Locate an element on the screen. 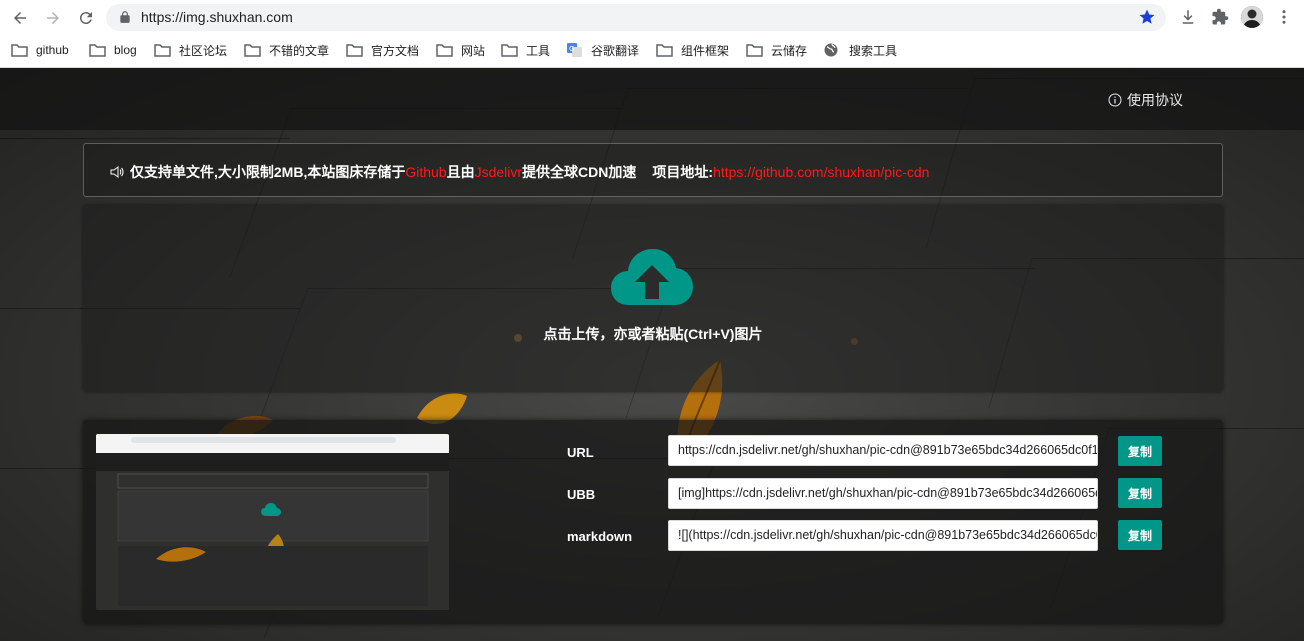  bookmark-label: 工具 is located at coordinates (538, 50).